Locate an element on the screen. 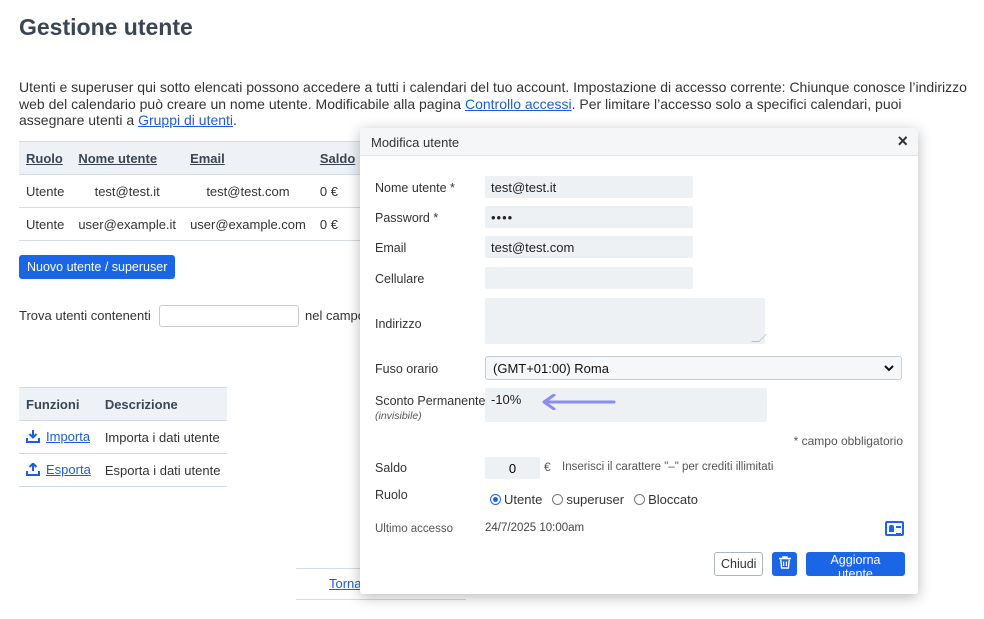 The height and width of the screenshot is (619, 984). close-icon: × is located at coordinates (902, 141).